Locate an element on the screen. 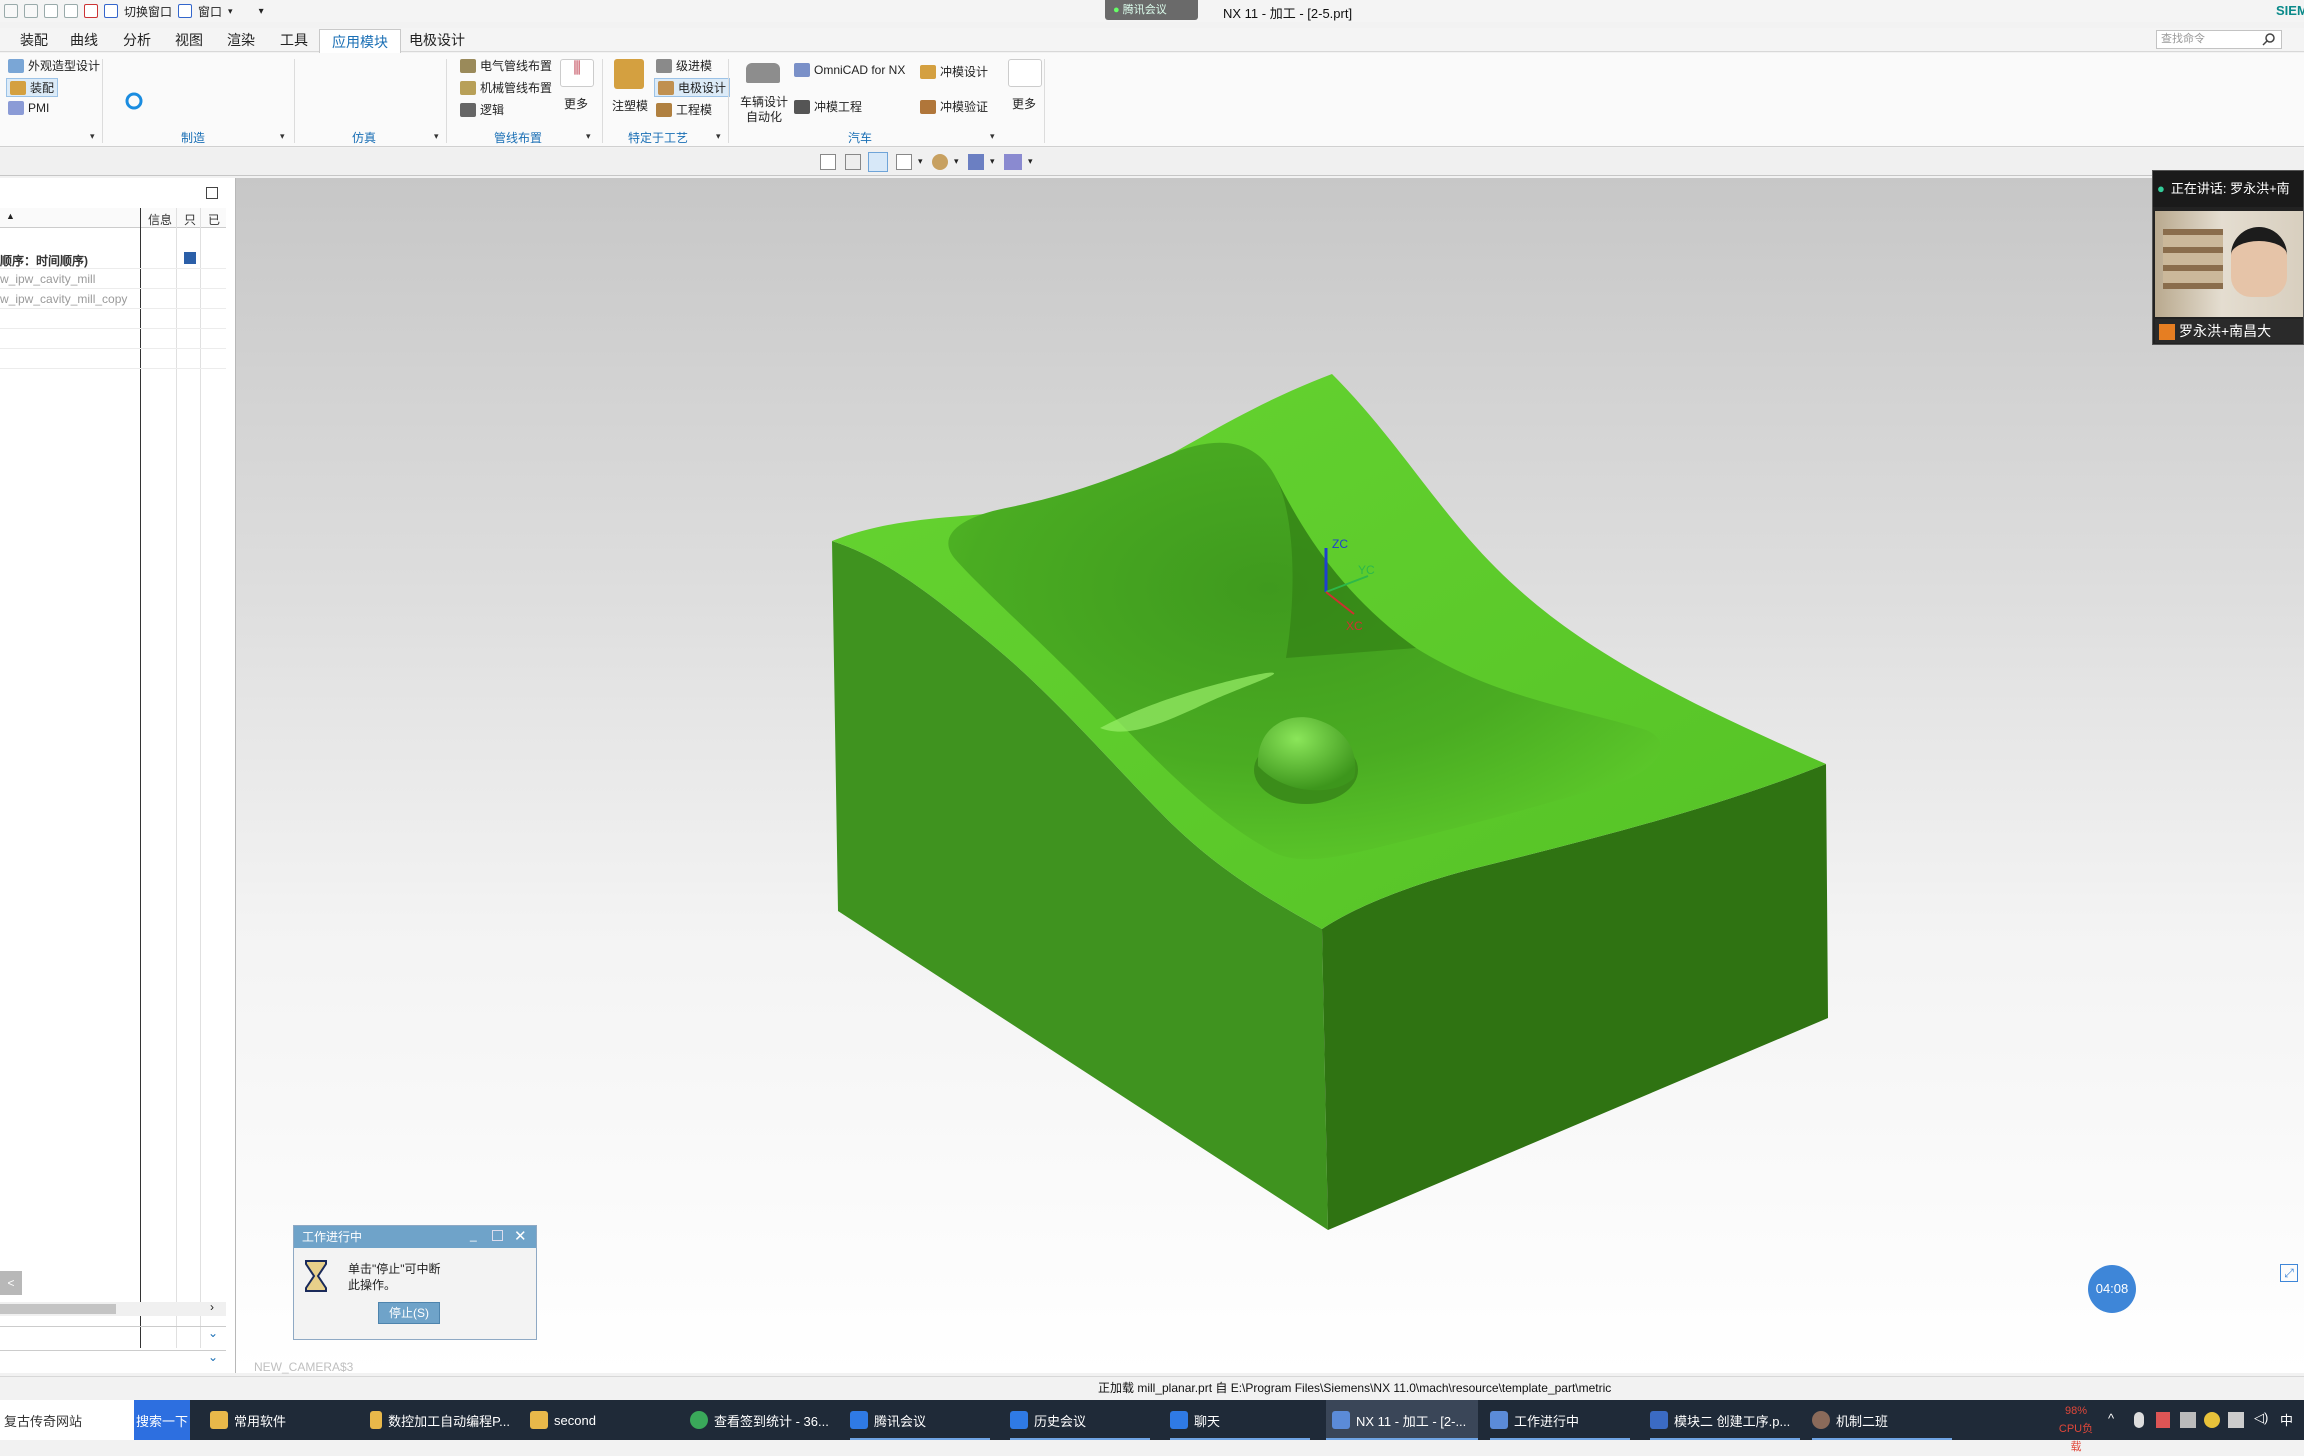 Image resolution: width=2304 pixels, height=1456 pixels. details-panel-bar is located at coordinates (113, 1334).